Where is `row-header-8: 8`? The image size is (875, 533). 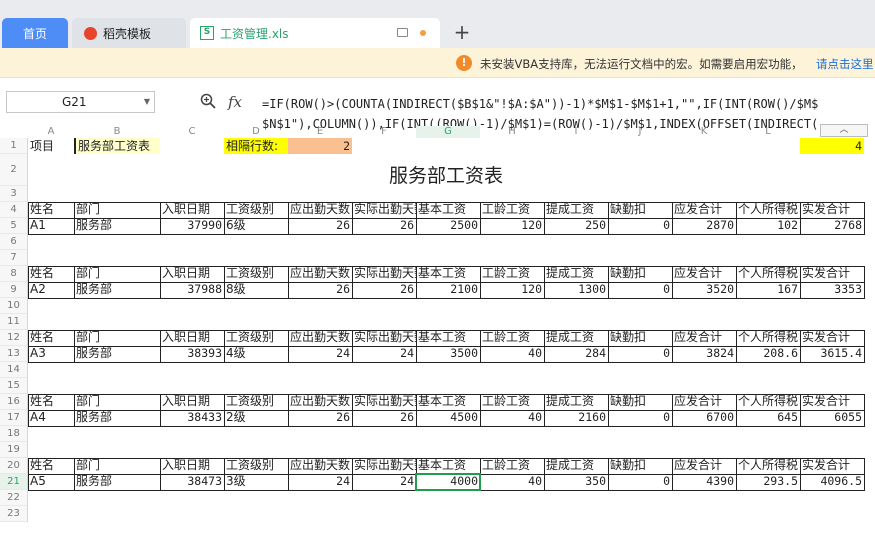 row-header-8: 8 is located at coordinates (14, 274).